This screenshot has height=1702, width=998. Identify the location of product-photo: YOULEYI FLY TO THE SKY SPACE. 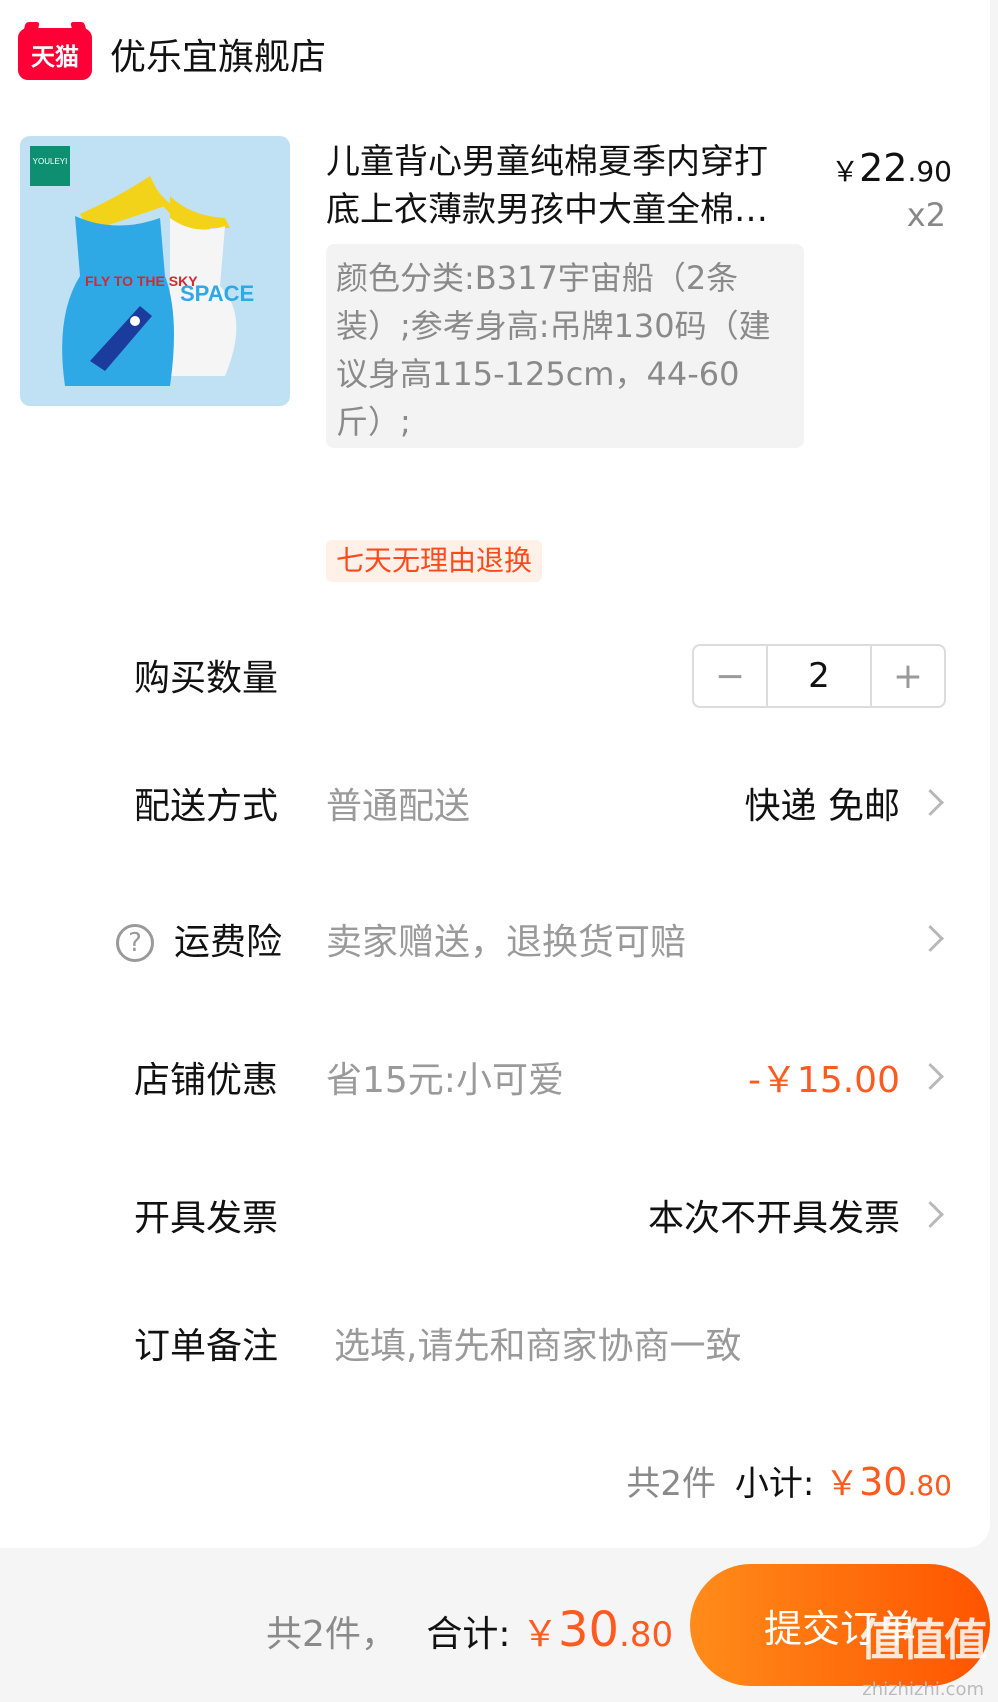
(155, 271).